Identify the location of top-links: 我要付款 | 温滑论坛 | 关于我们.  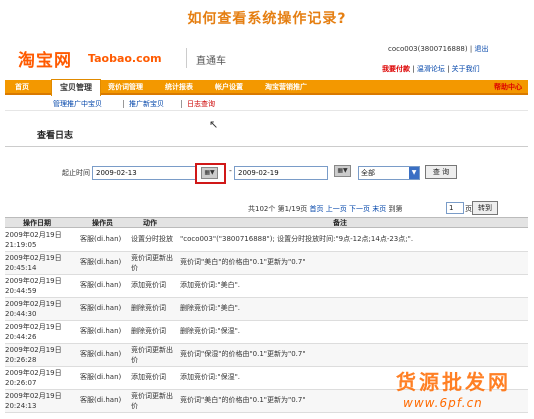
(431, 69).